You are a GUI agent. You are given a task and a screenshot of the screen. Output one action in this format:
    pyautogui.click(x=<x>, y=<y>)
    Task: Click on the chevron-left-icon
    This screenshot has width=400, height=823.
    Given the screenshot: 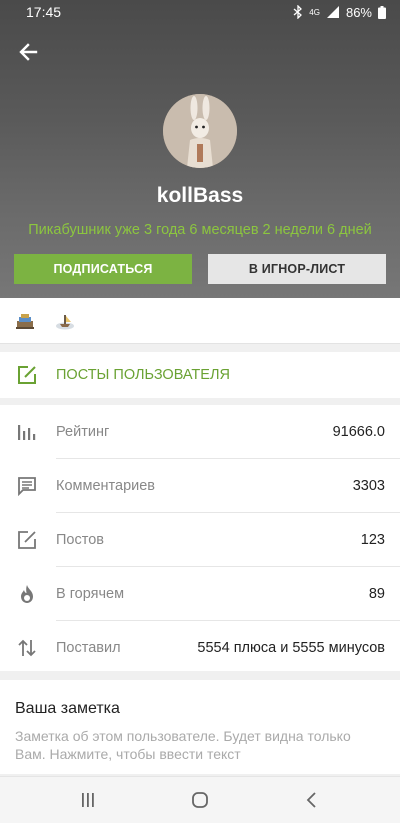 What is the action you would take?
    pyautogui.click(x=311, y=800)
    